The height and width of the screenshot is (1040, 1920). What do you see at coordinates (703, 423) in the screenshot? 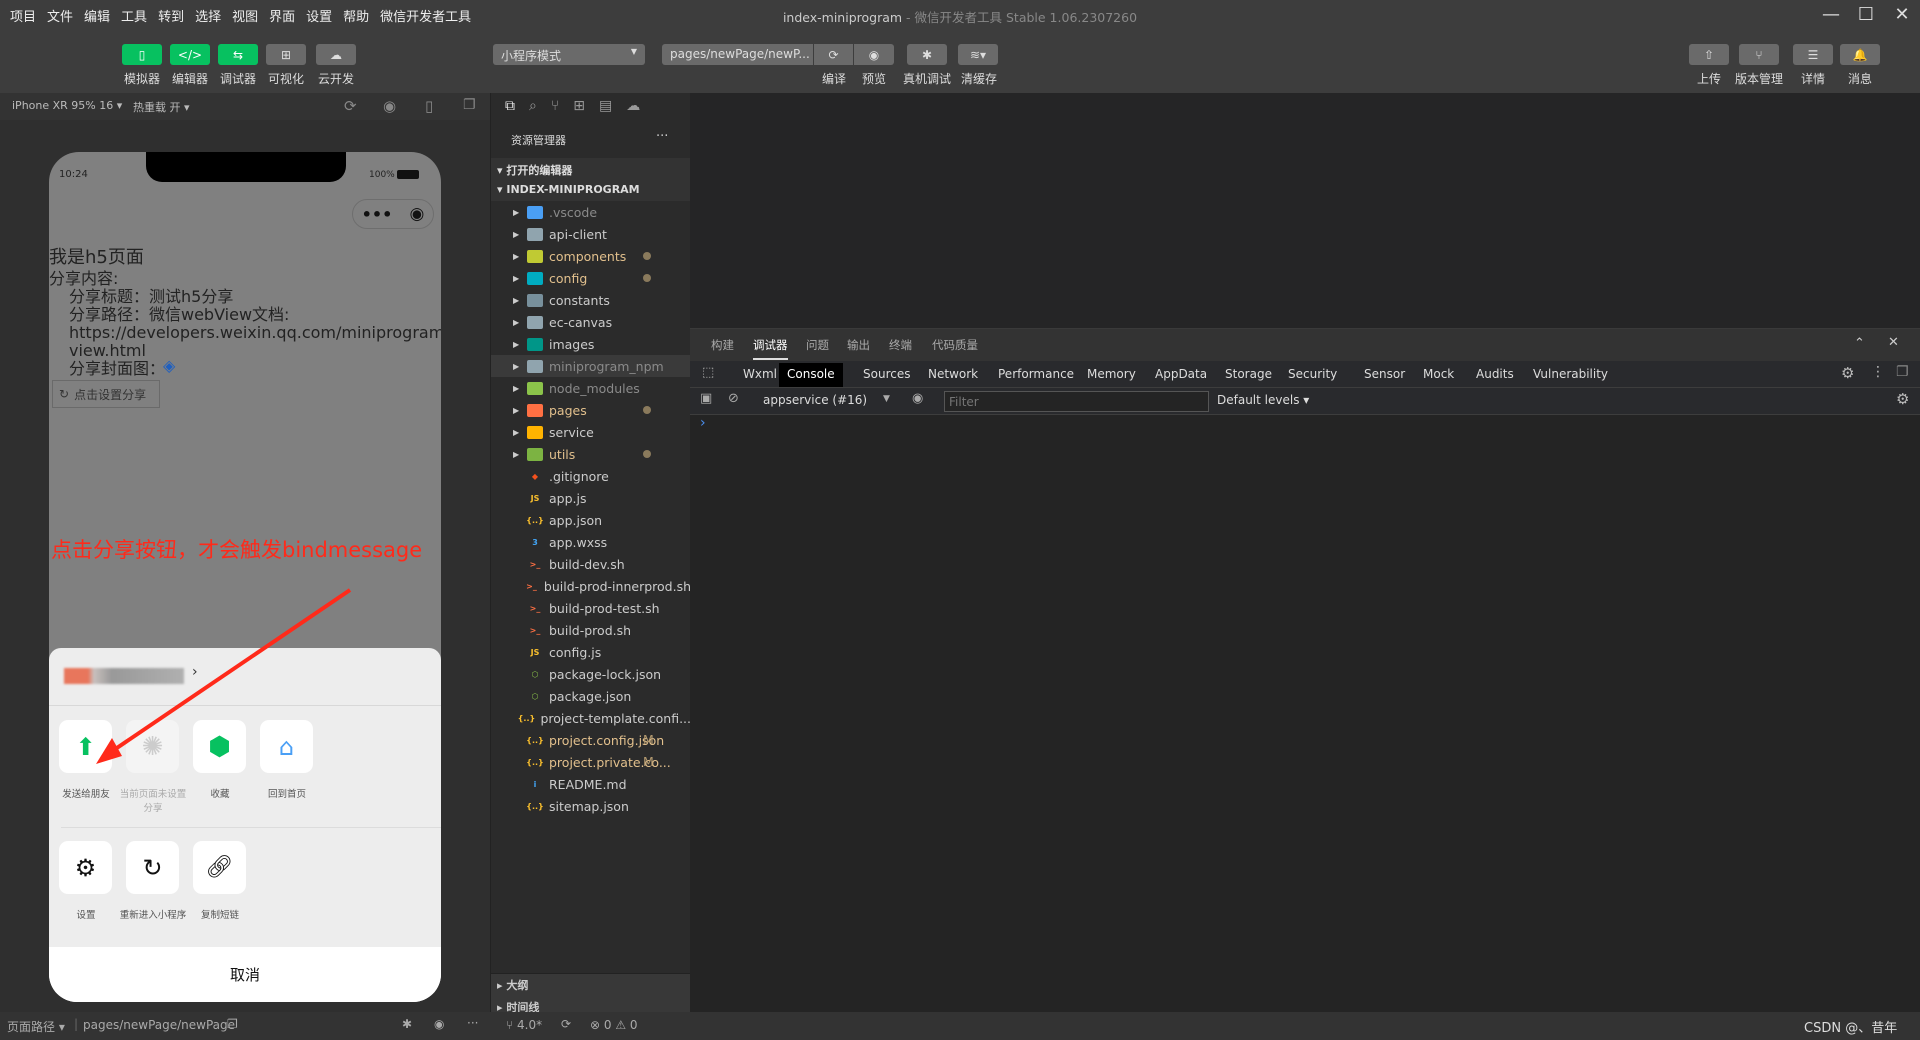
I see `console-prompt: ›` at bounding box center [703, 423].